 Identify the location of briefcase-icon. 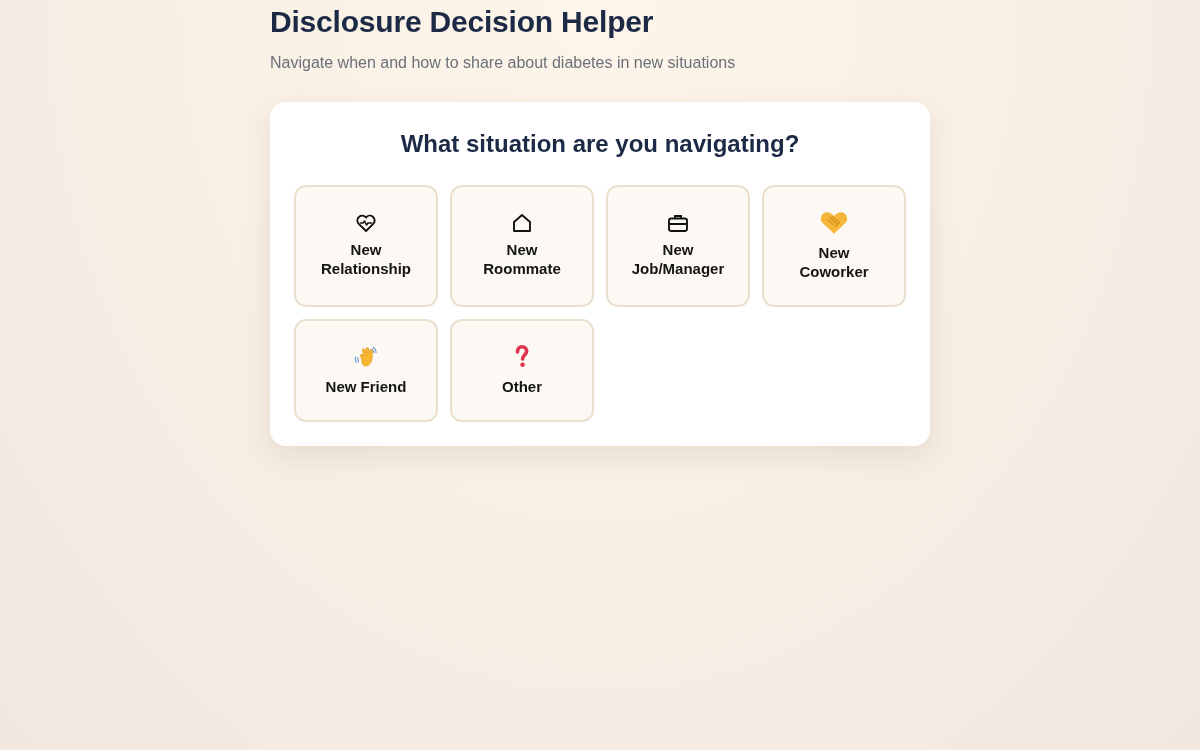
(678, 223).